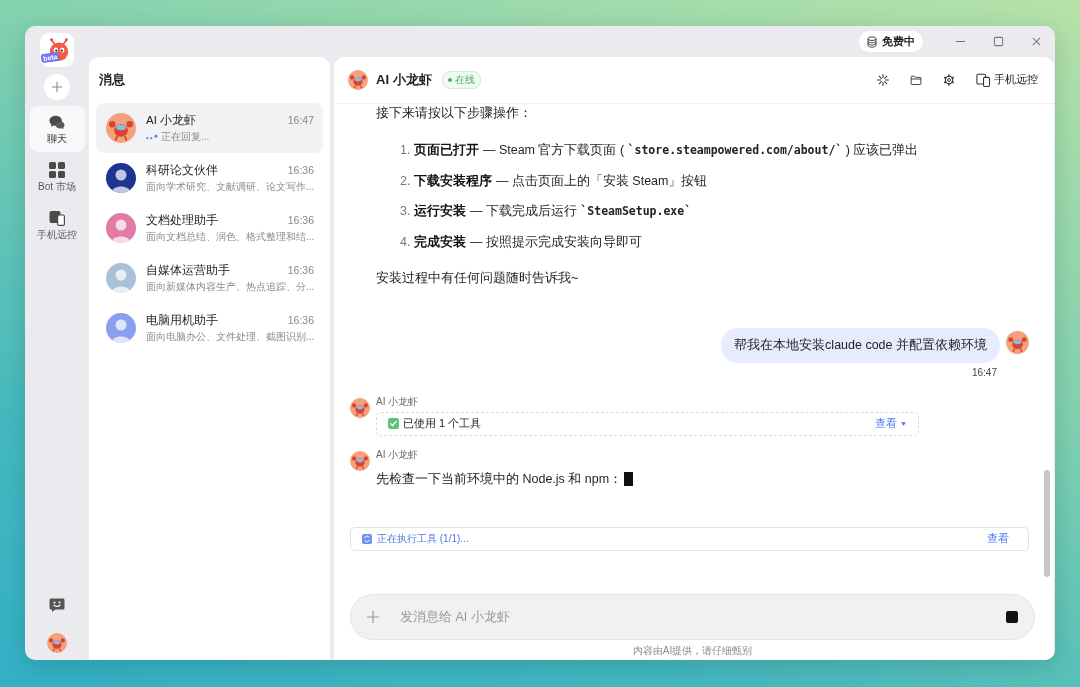  What do you see at coordinates (984, 372) in the screenshot?
I see `message-time: 16:47` at bounding box center [984, 372].